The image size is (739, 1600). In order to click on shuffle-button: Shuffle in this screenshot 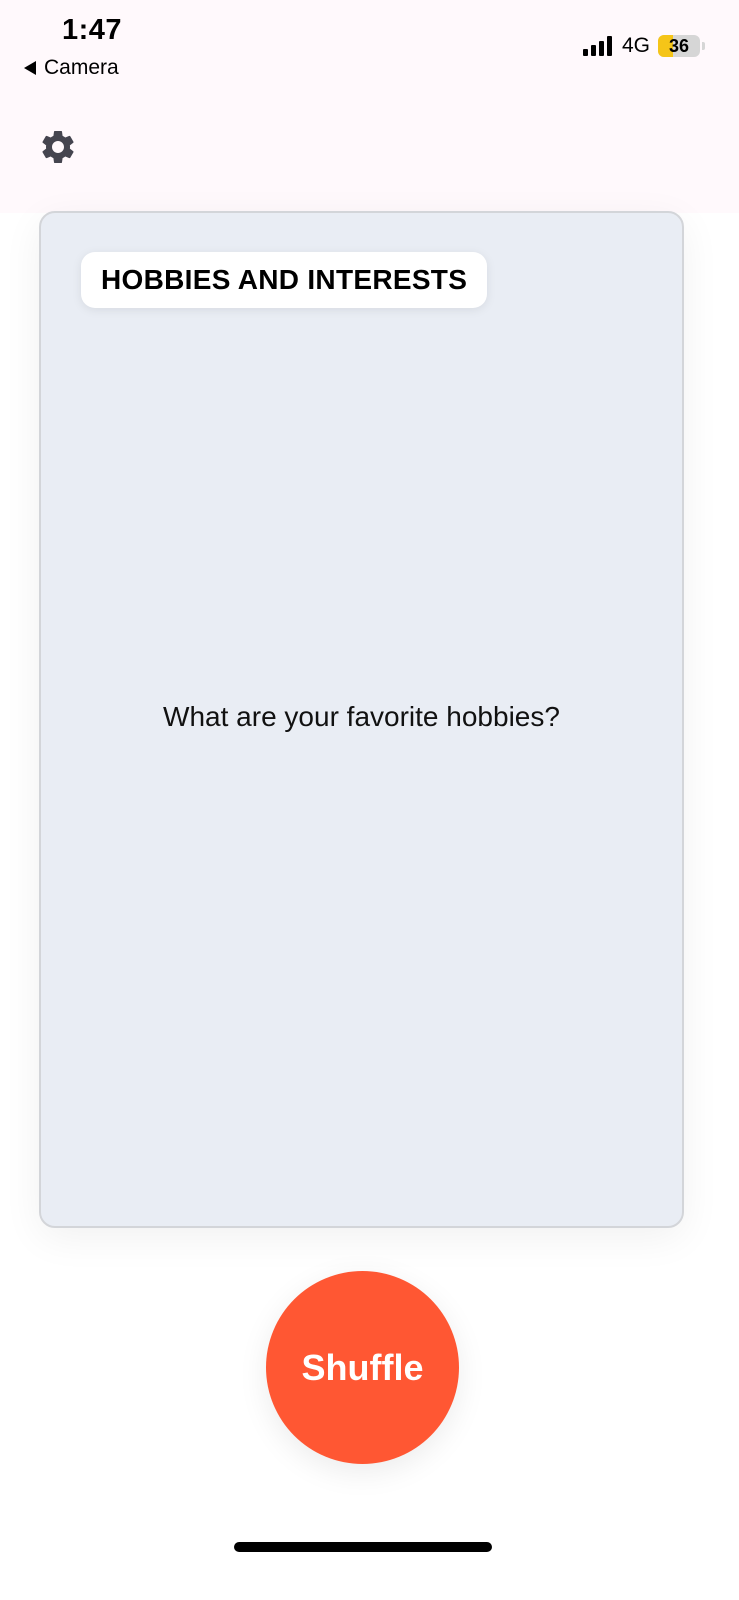, I will do `click(362, 1367)`.